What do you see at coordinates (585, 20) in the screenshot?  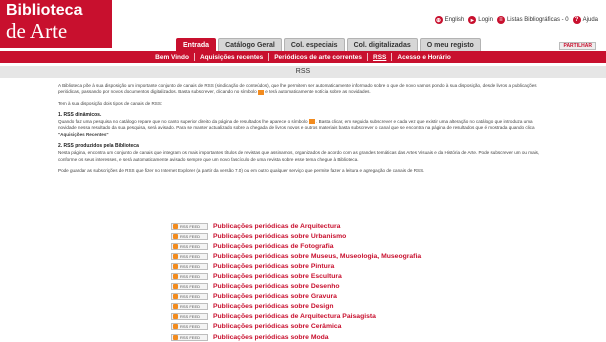 I see `help-link: ? Ajuda` at bounding box center [585, 20].